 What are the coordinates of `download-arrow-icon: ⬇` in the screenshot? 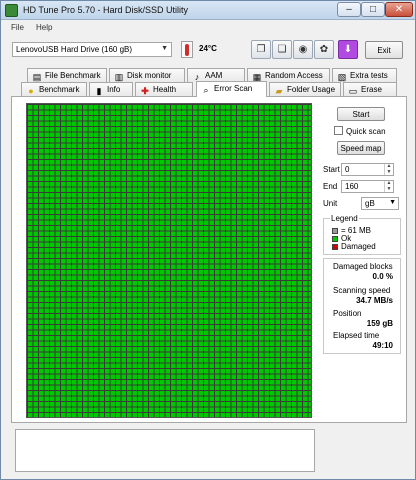 It's located at (348, 49).